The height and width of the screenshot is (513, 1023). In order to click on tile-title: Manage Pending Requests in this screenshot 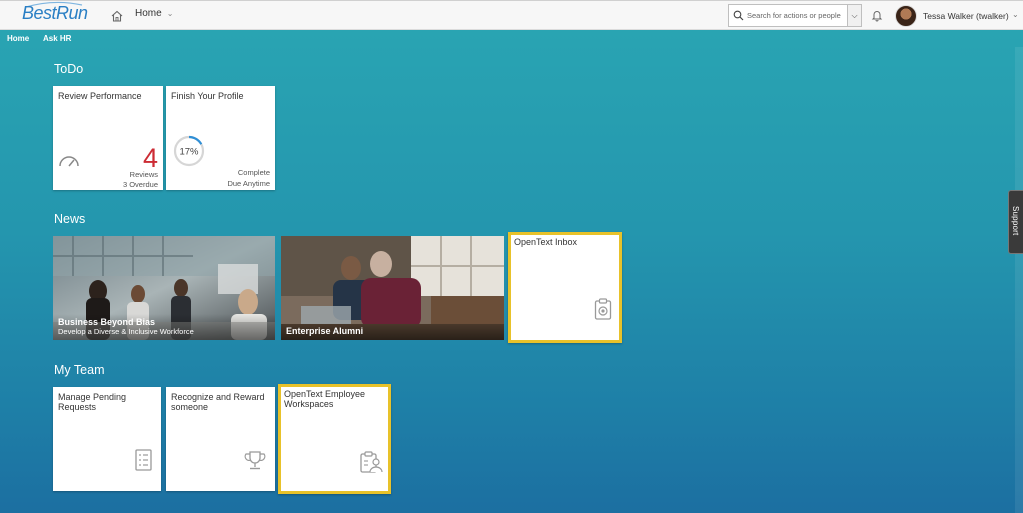, I will do `click(92, 402)`.